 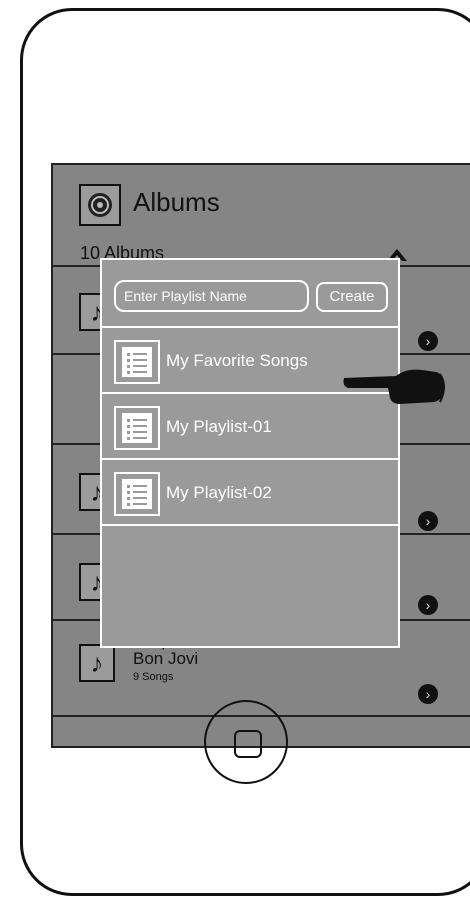 I want to click on home-square-icon, so click(x=248, y=744).